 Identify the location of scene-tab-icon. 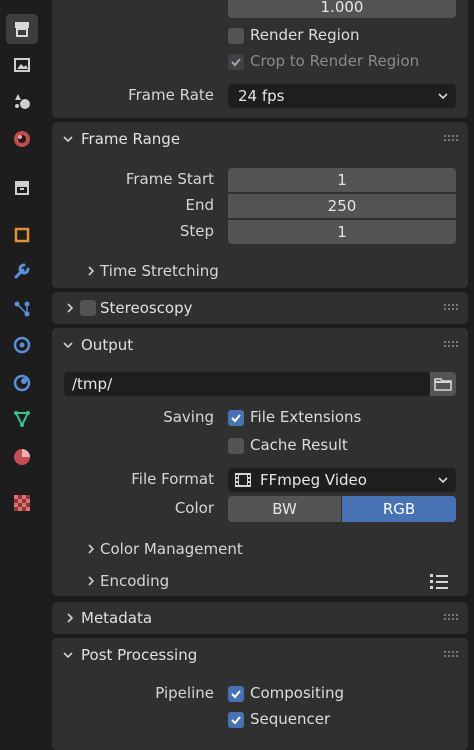
(22, 139).